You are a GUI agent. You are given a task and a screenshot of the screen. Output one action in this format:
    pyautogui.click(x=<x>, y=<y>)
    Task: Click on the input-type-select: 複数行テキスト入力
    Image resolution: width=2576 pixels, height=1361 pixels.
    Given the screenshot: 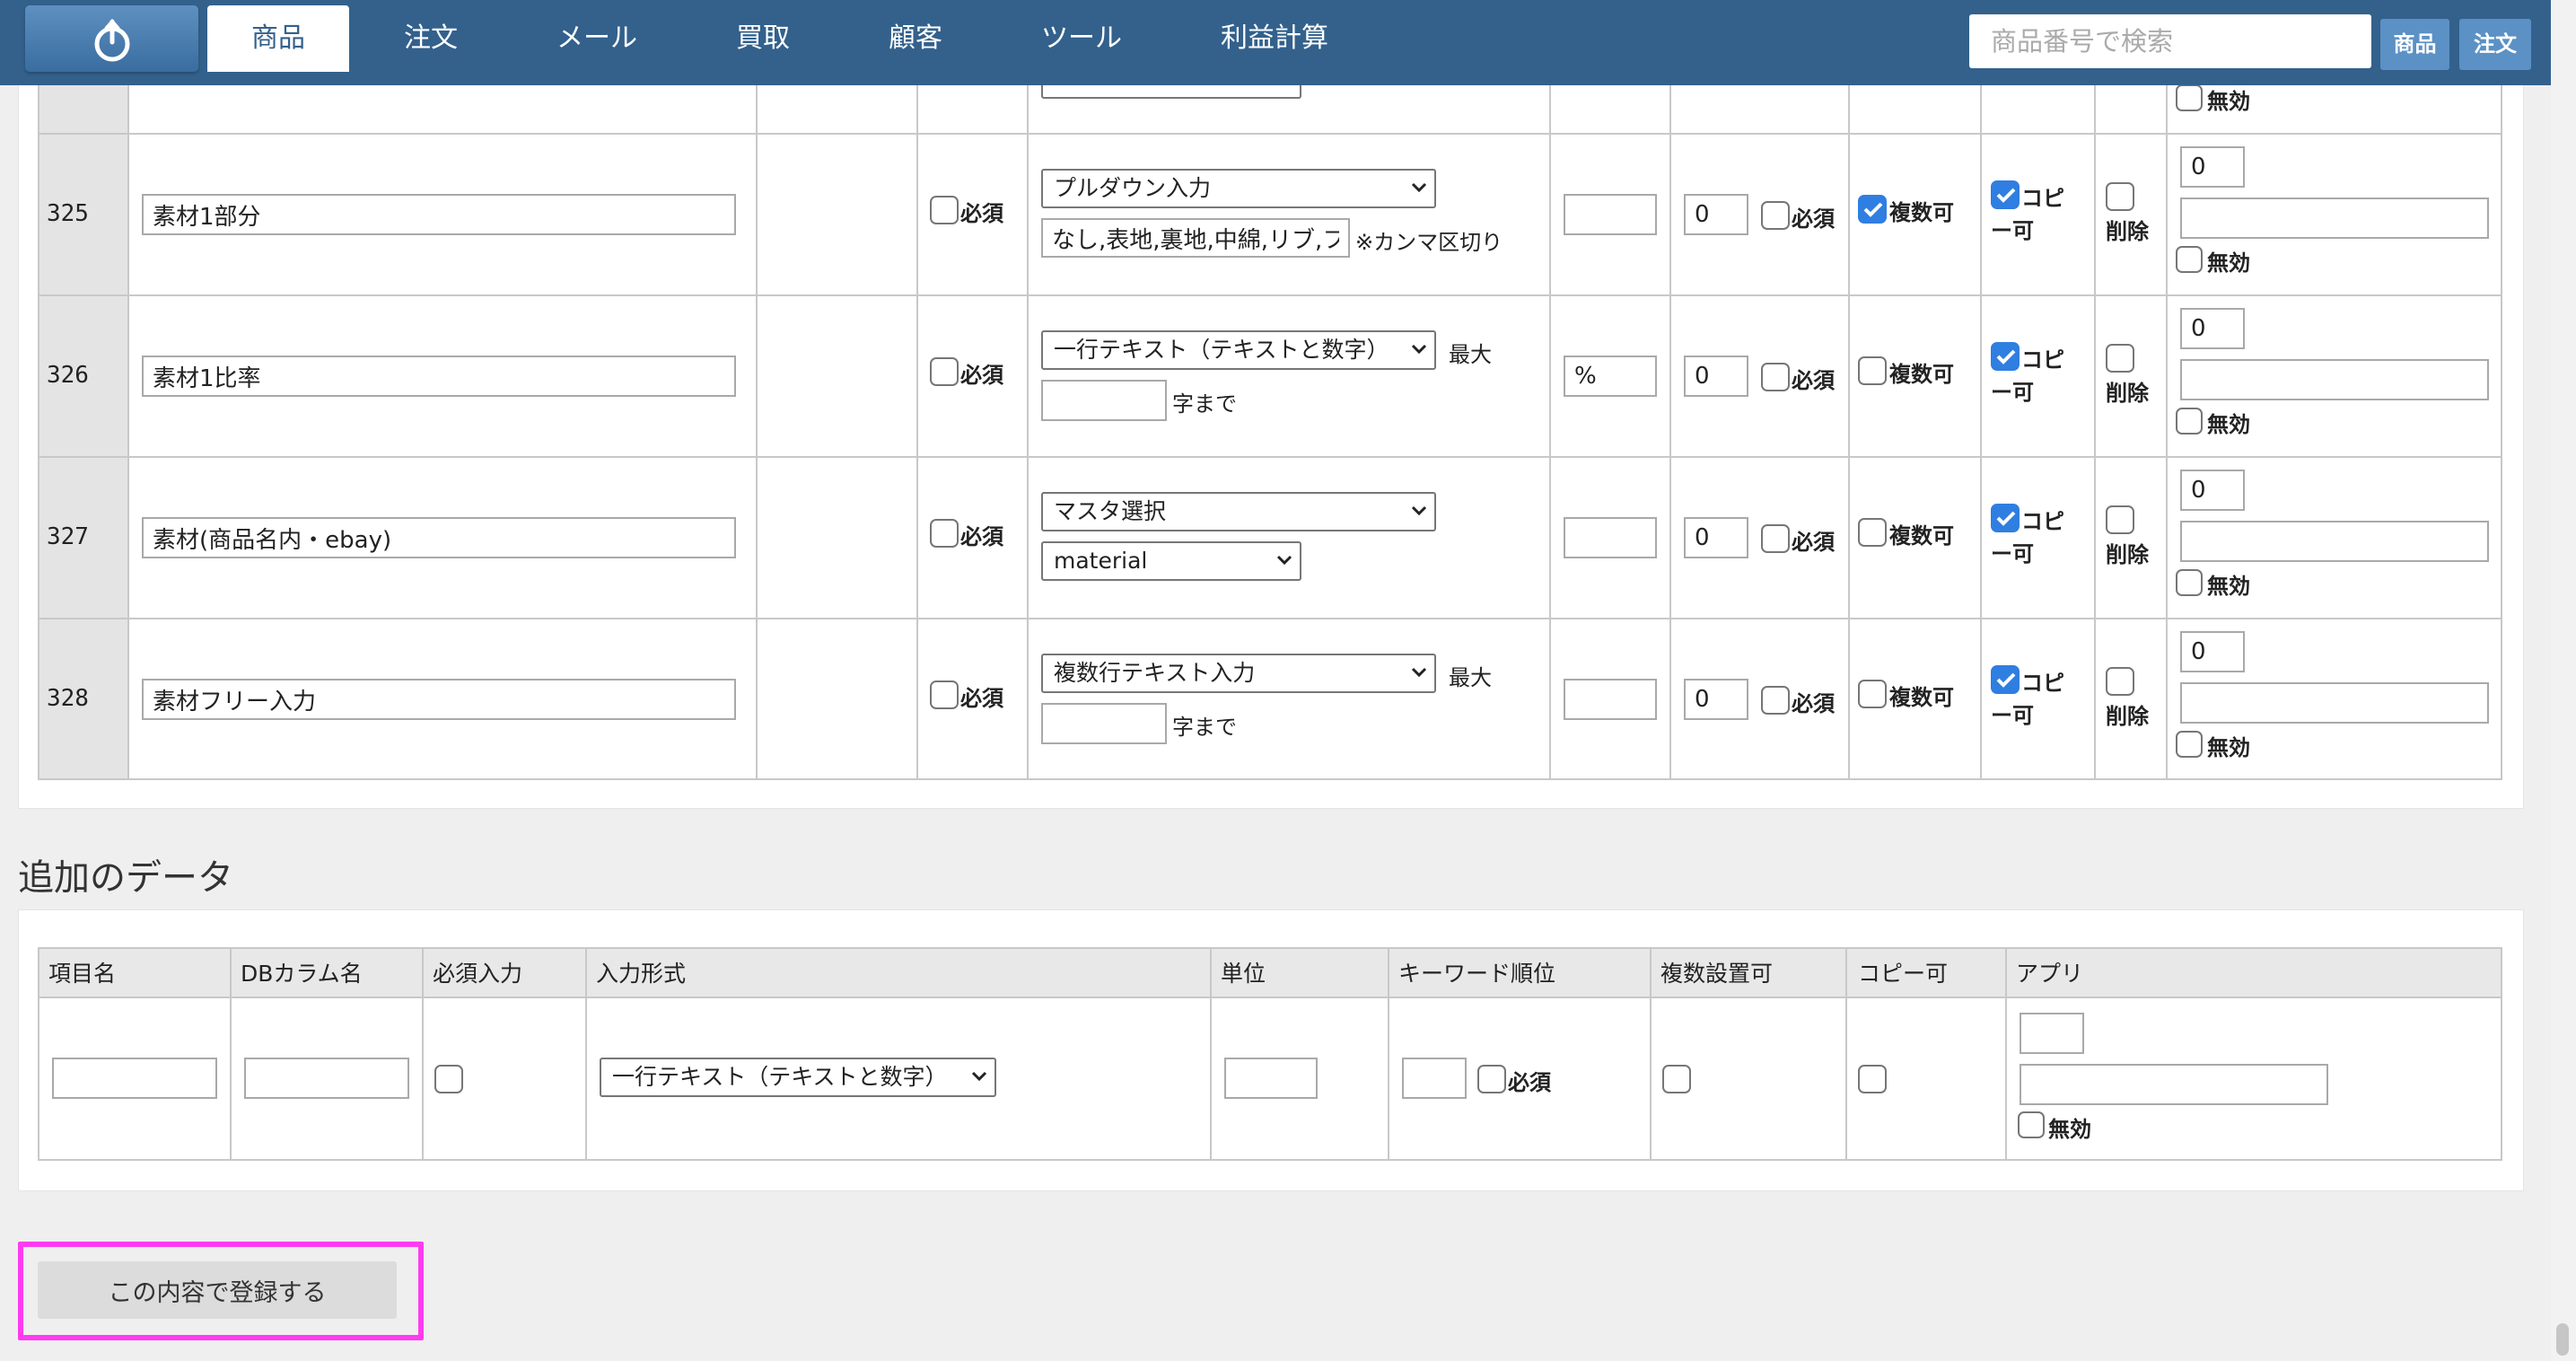 What is the action you would take?
    pyautogui.click(x=1238, y=673)
    